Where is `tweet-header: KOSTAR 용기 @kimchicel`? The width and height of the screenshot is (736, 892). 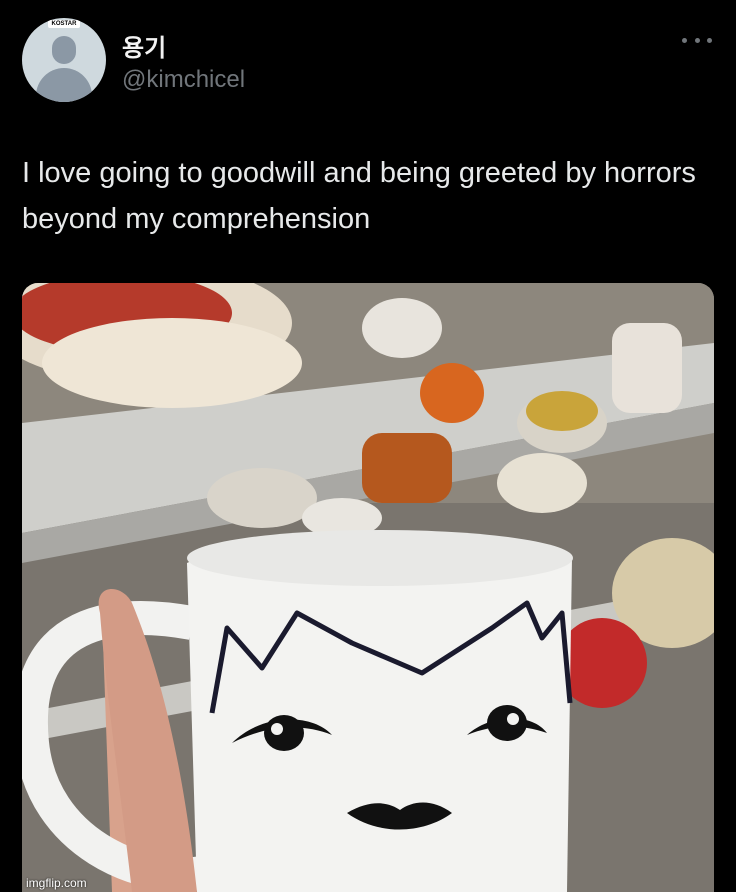 tweet-header: KOSTAR 용기 @kimchicel is located at coordinates (372, 63).